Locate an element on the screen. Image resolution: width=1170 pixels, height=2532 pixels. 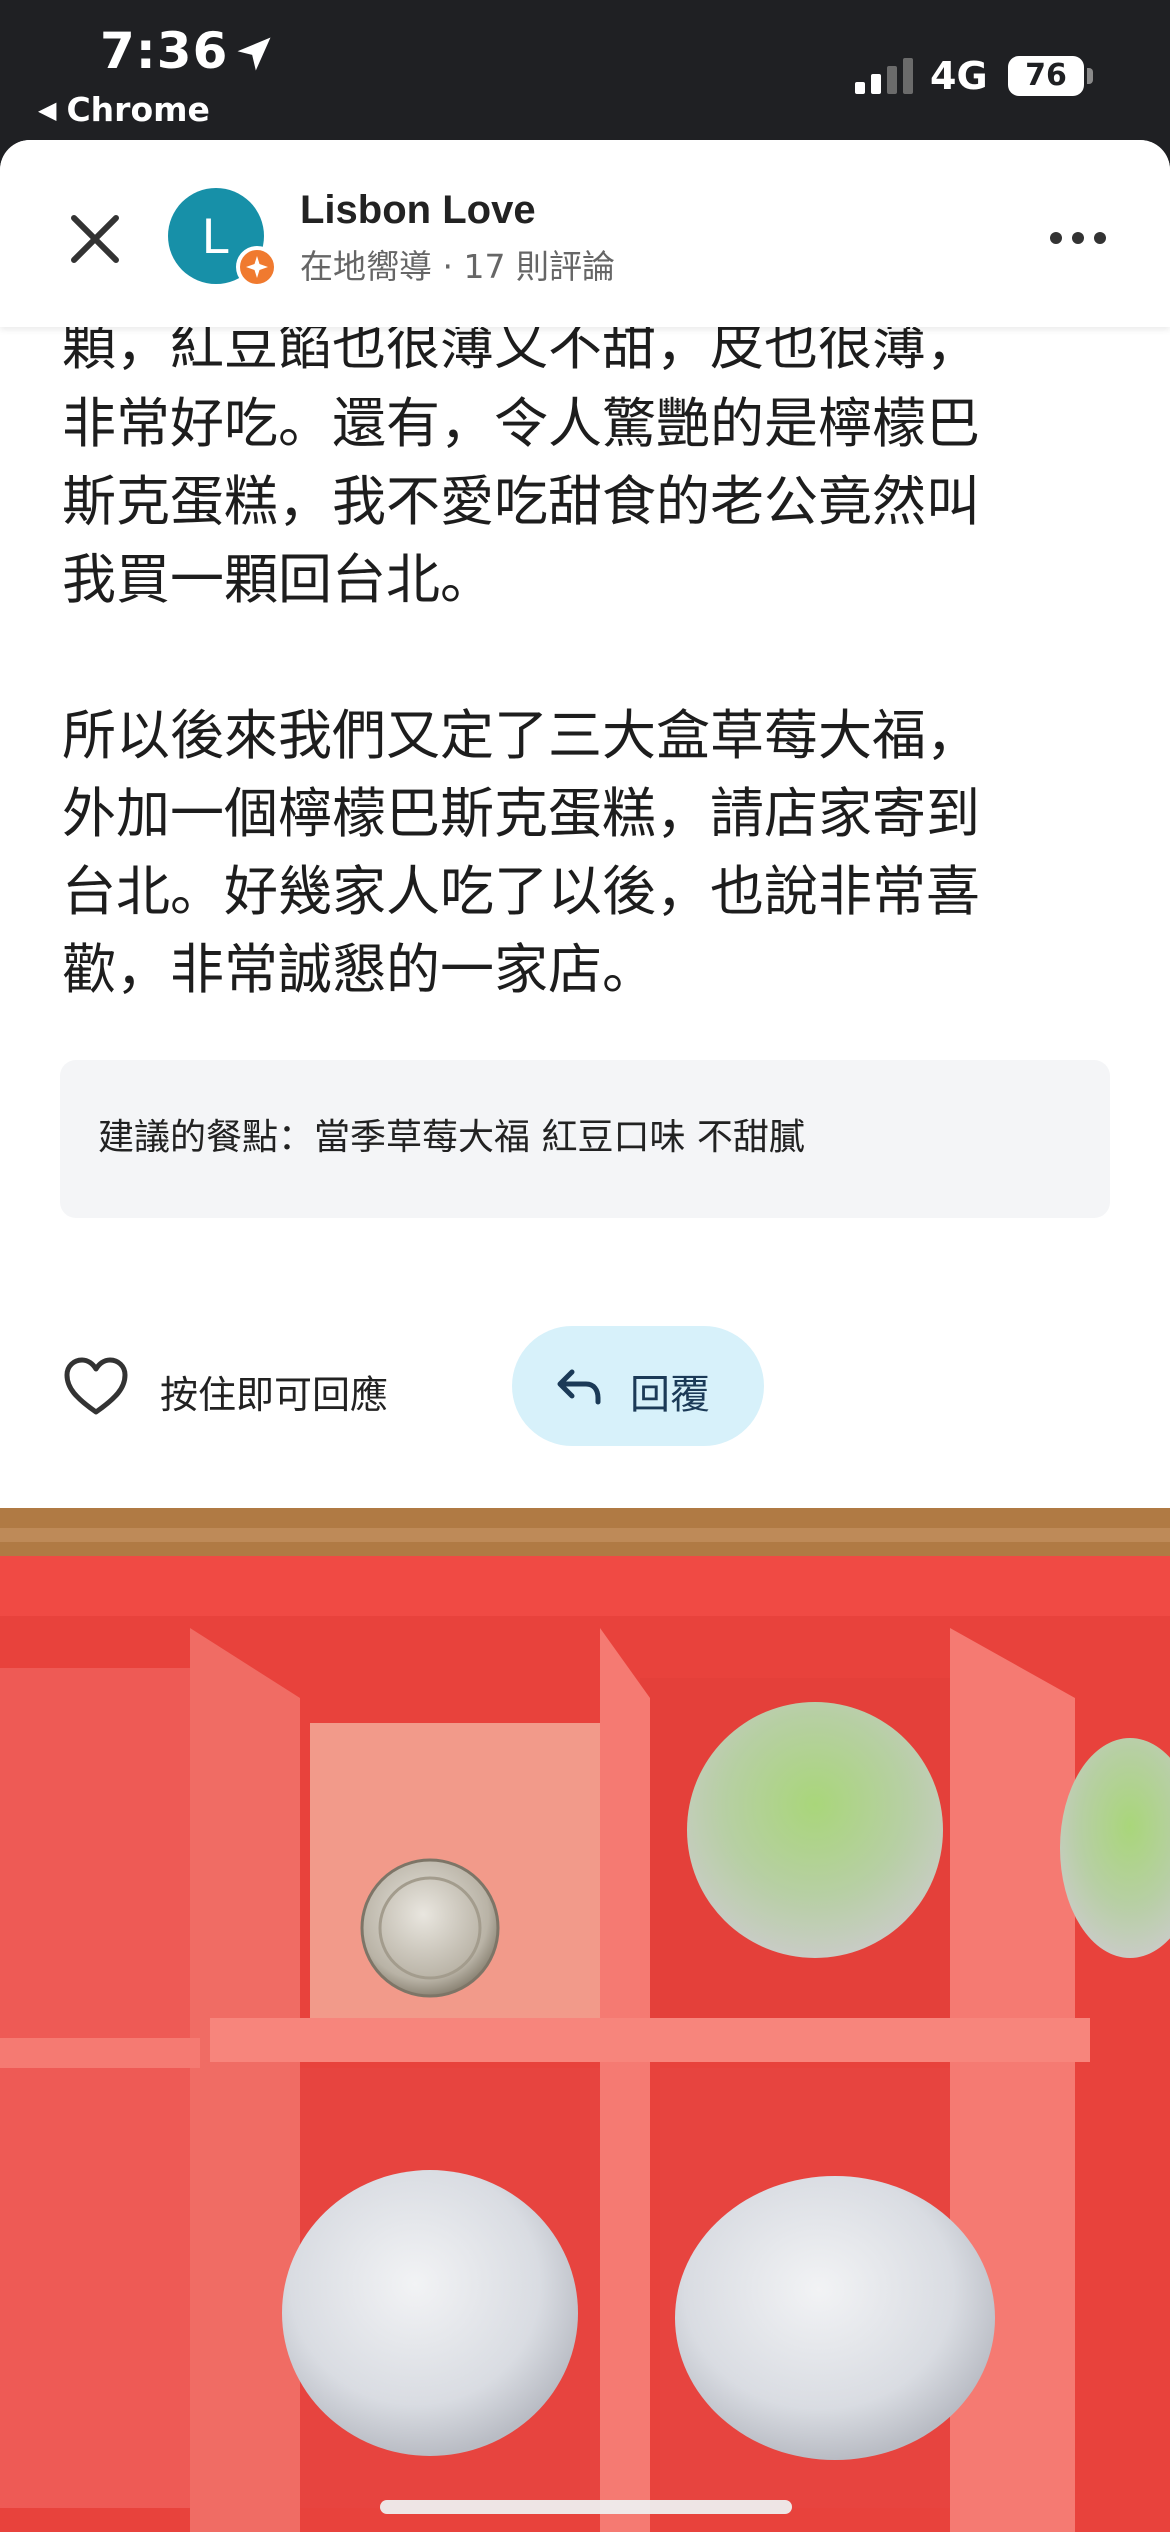
battery-level: 76 is located at coordinates (1046, 75).